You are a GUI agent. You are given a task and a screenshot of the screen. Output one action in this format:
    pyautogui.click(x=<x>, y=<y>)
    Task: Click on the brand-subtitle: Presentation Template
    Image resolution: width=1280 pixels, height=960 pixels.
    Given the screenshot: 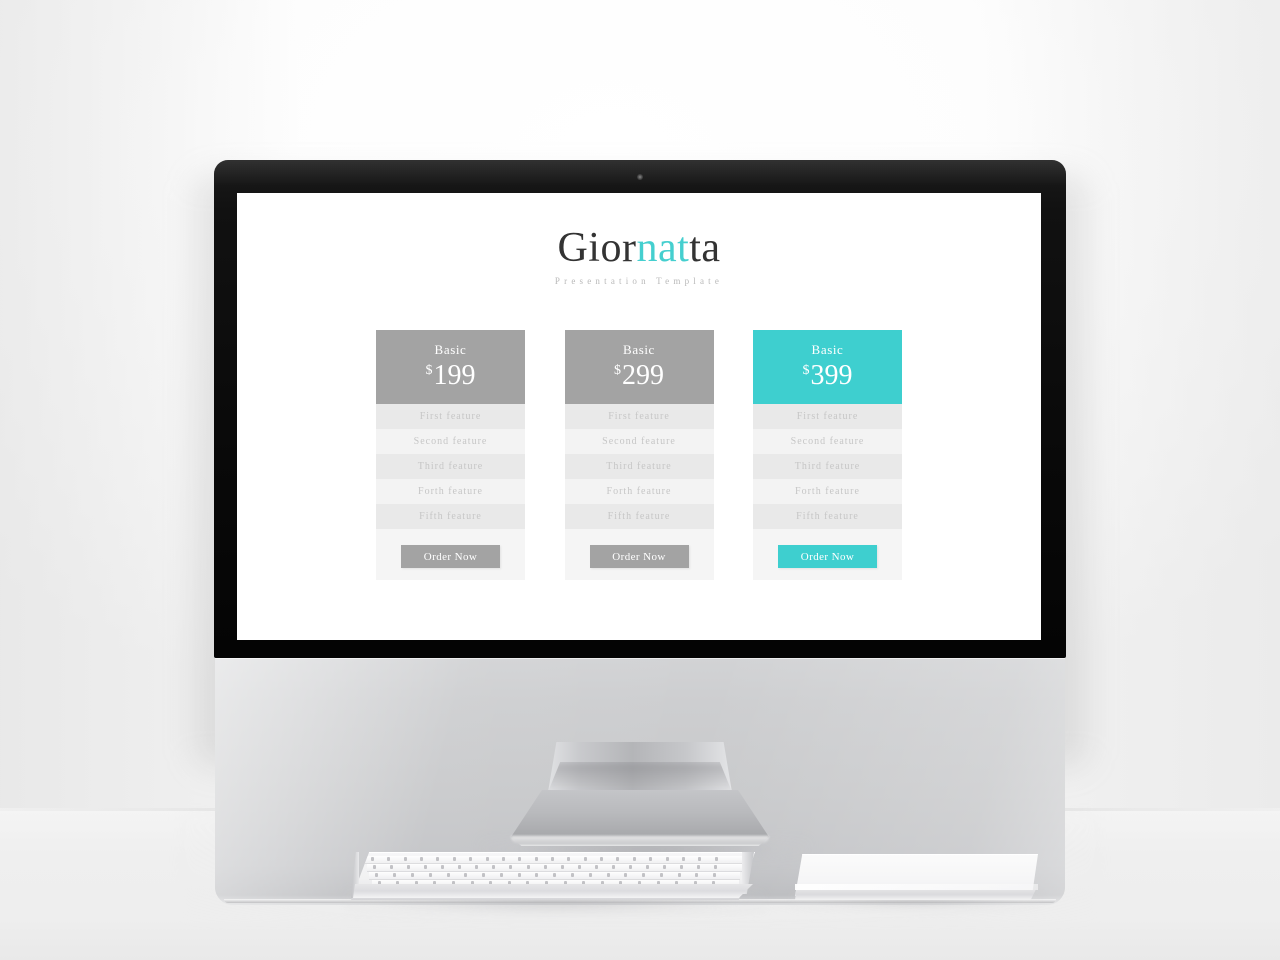 What is the action you would take?
    pyautogui.click(x=639, y=281)
    